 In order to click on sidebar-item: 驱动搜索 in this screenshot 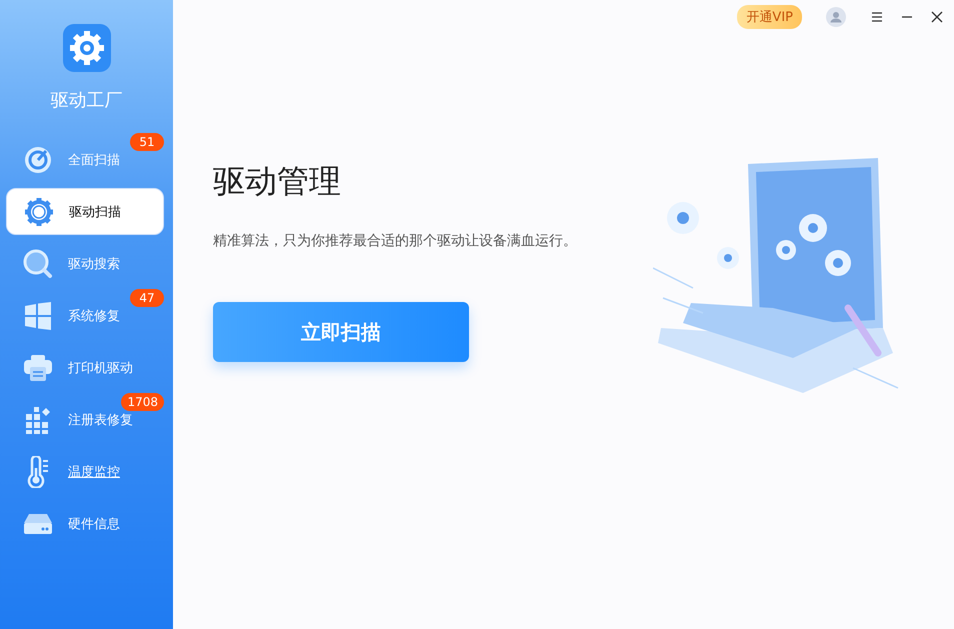, I will do `click(85, 263)`.